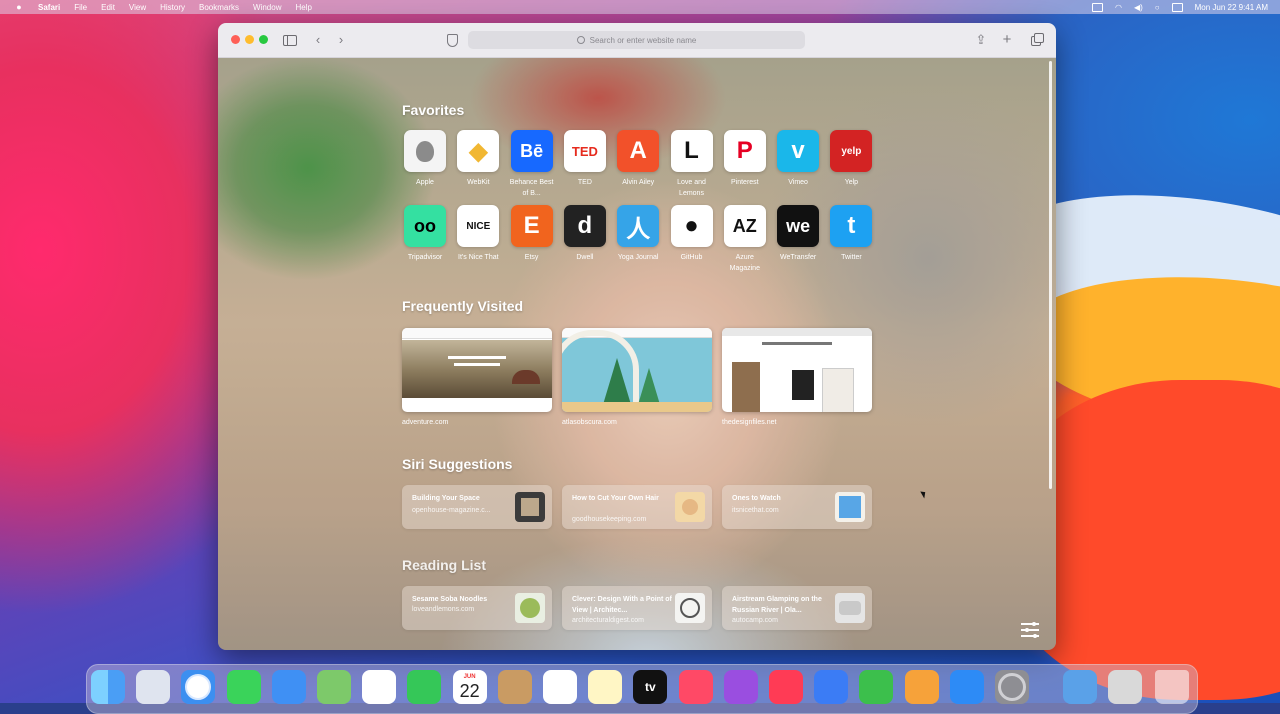 The height and width of the screenshot is (714, 1280). Describe the element at coordinates (153, 687) in the screenshot. I see `launchpad-icon` at that location.